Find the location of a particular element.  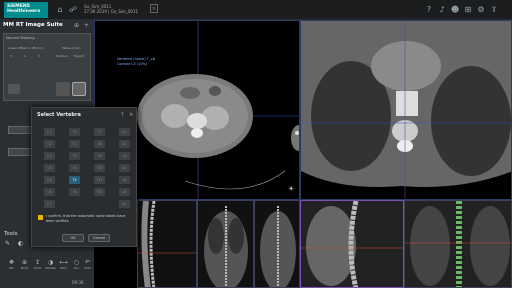

users-icon: ☻ is located at coordinates (455, 10).